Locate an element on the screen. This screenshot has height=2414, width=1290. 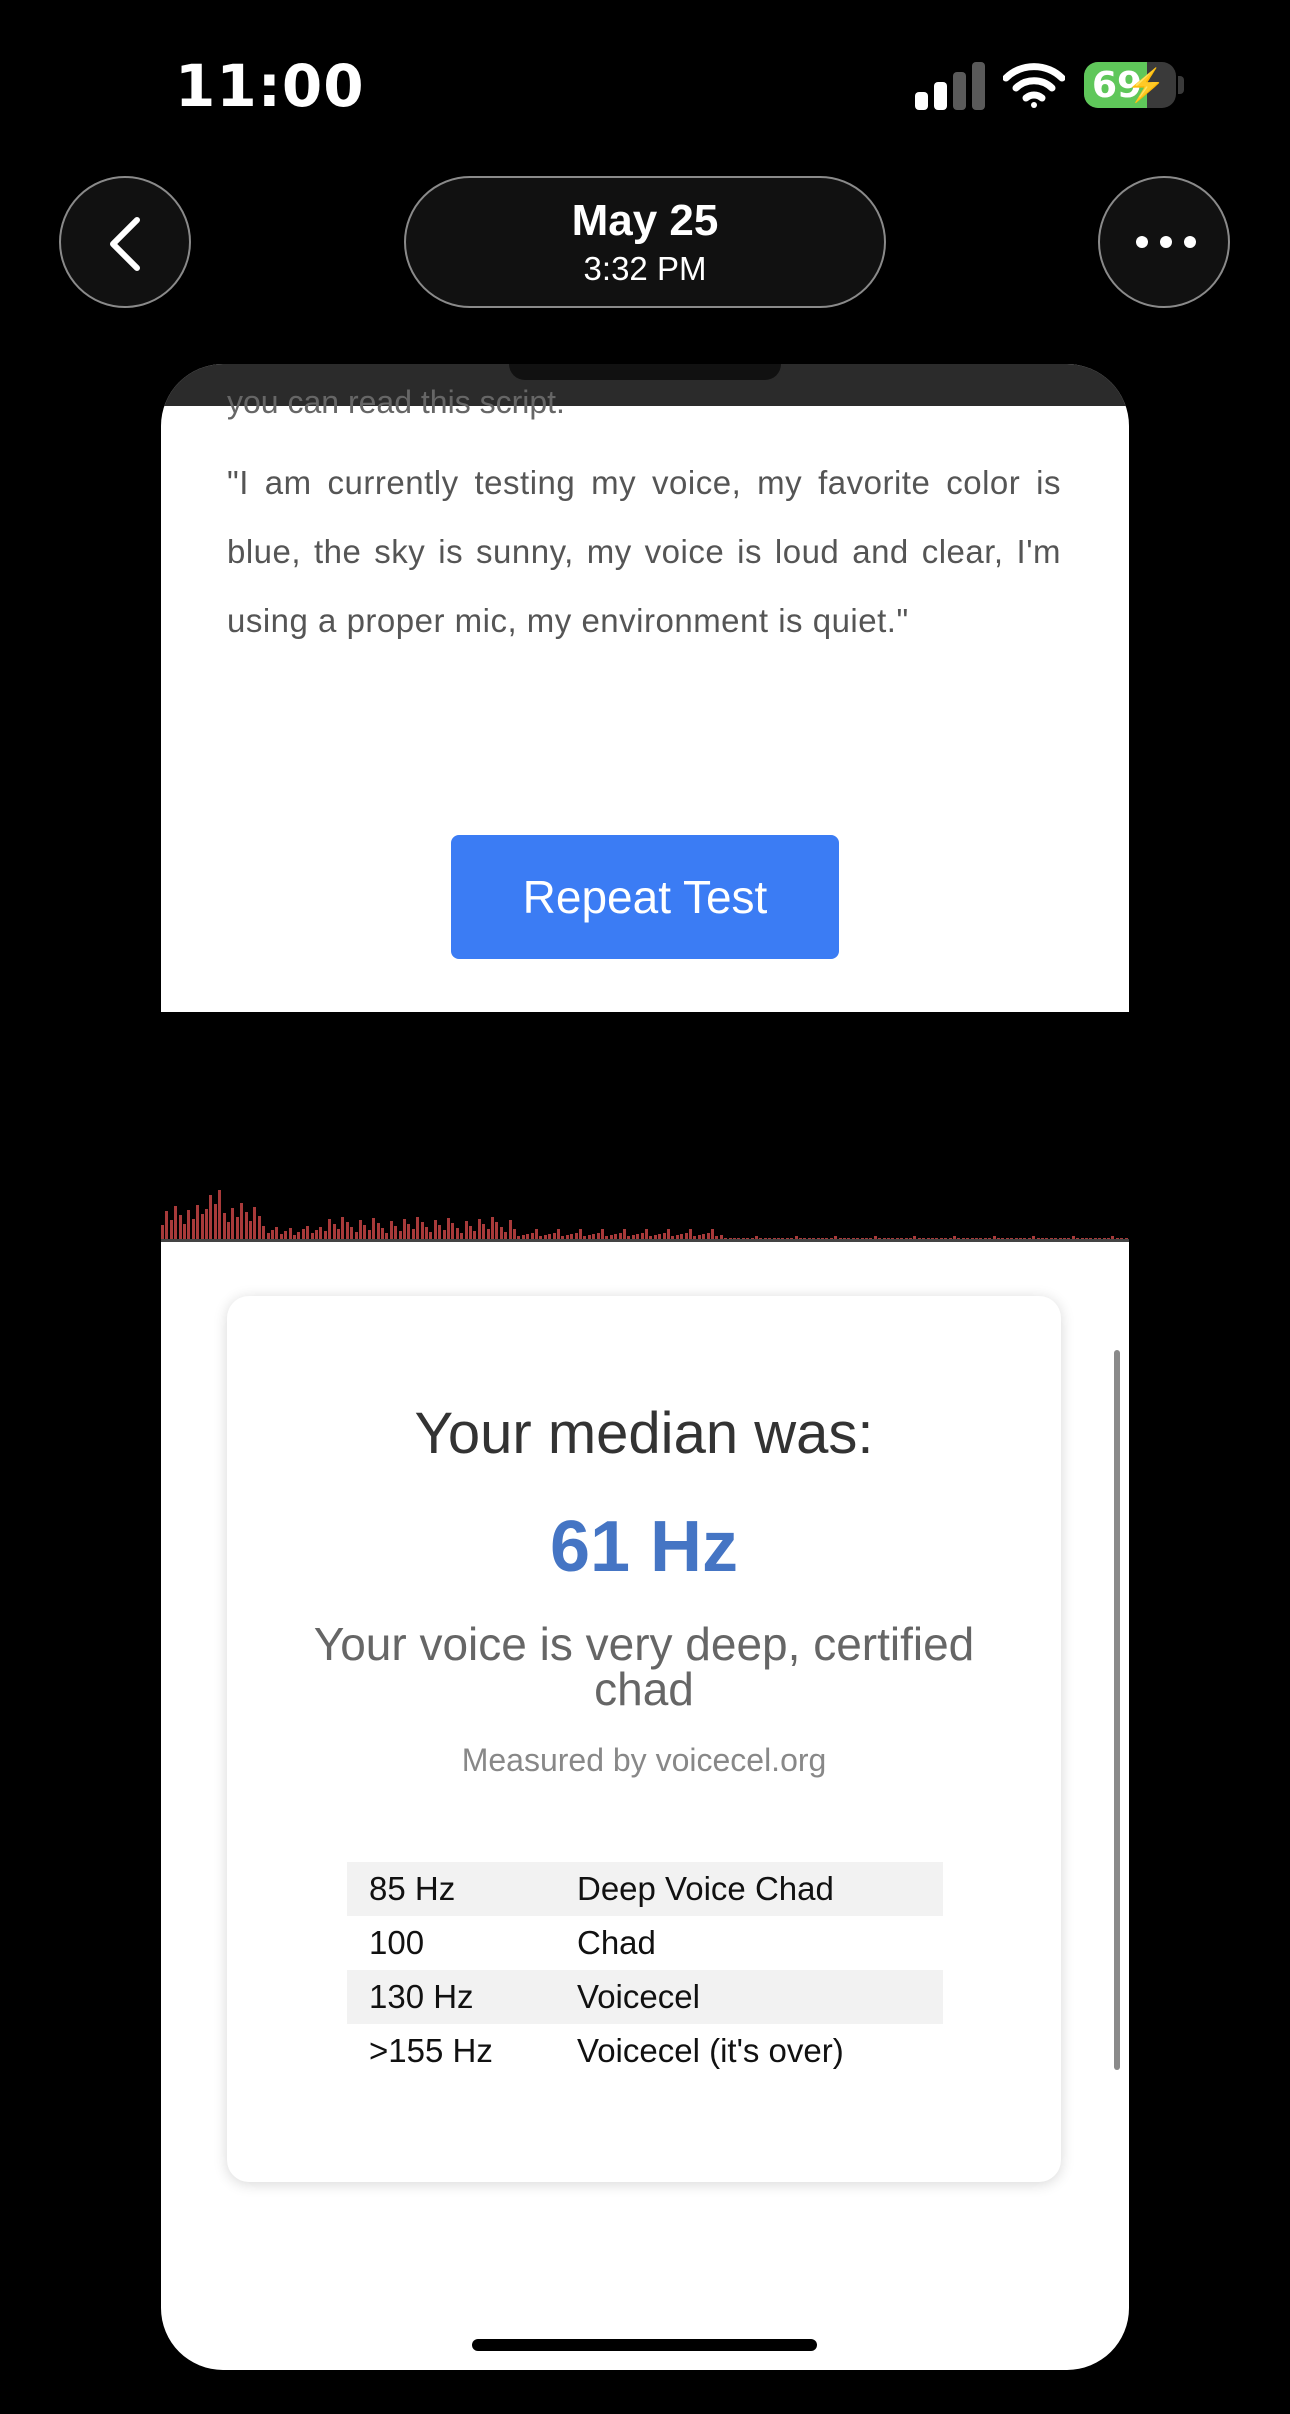
ellipsis-icon is located at coordinates (1166, 242).